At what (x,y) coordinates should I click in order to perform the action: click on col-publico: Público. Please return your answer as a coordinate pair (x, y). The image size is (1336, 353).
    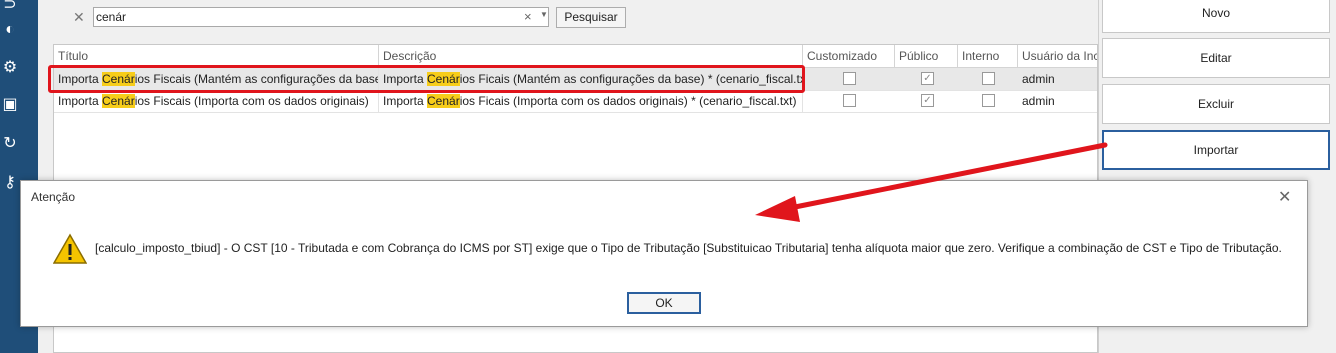
    Looking at the image, I should click on (926, 56).